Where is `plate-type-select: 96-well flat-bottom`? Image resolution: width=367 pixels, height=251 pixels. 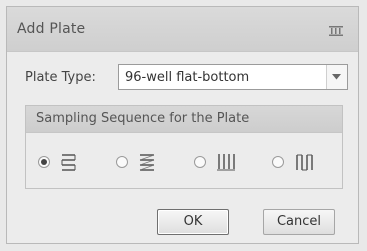 plate-type-select: 96-well flat-bottom is located at coordinates (233, 77).